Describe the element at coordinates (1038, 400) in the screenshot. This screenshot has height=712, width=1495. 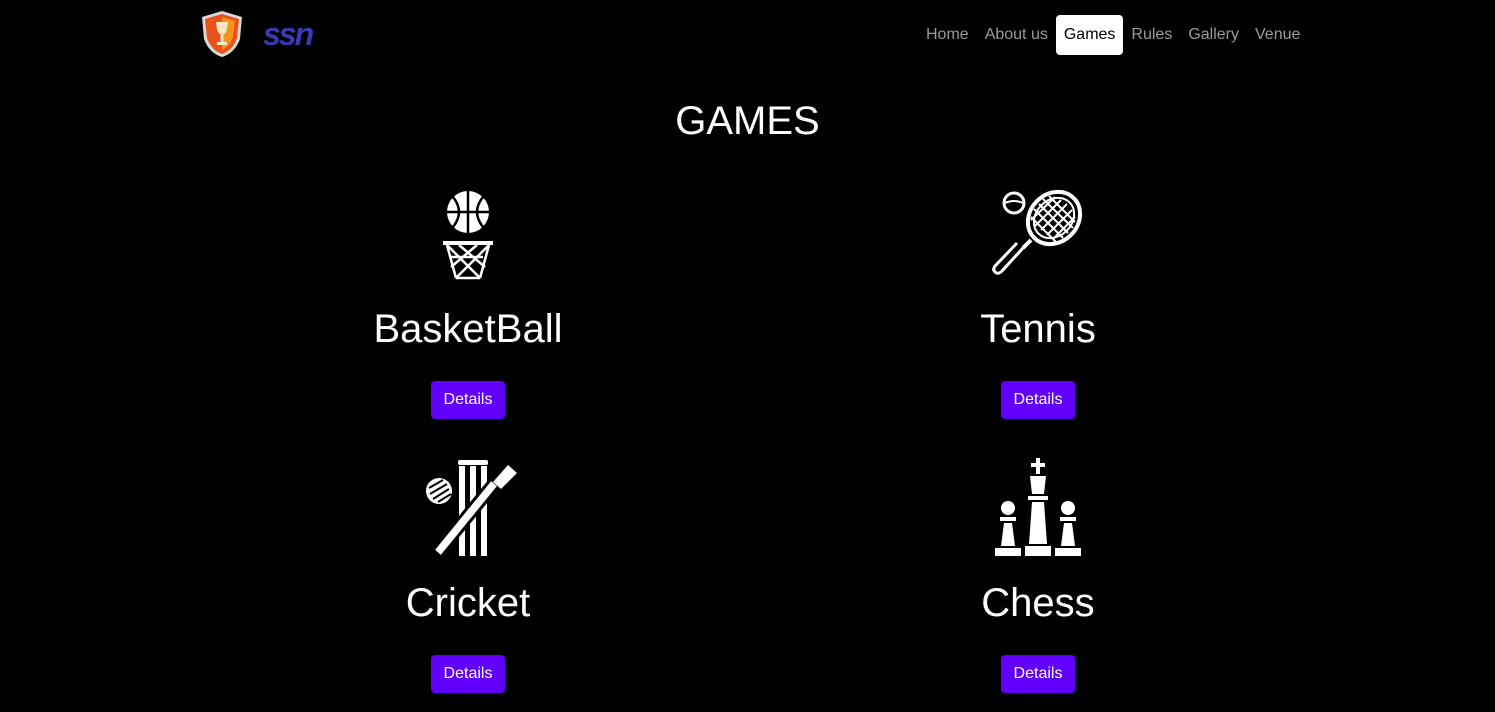
I see `details-button-tennis: Details` at that location.